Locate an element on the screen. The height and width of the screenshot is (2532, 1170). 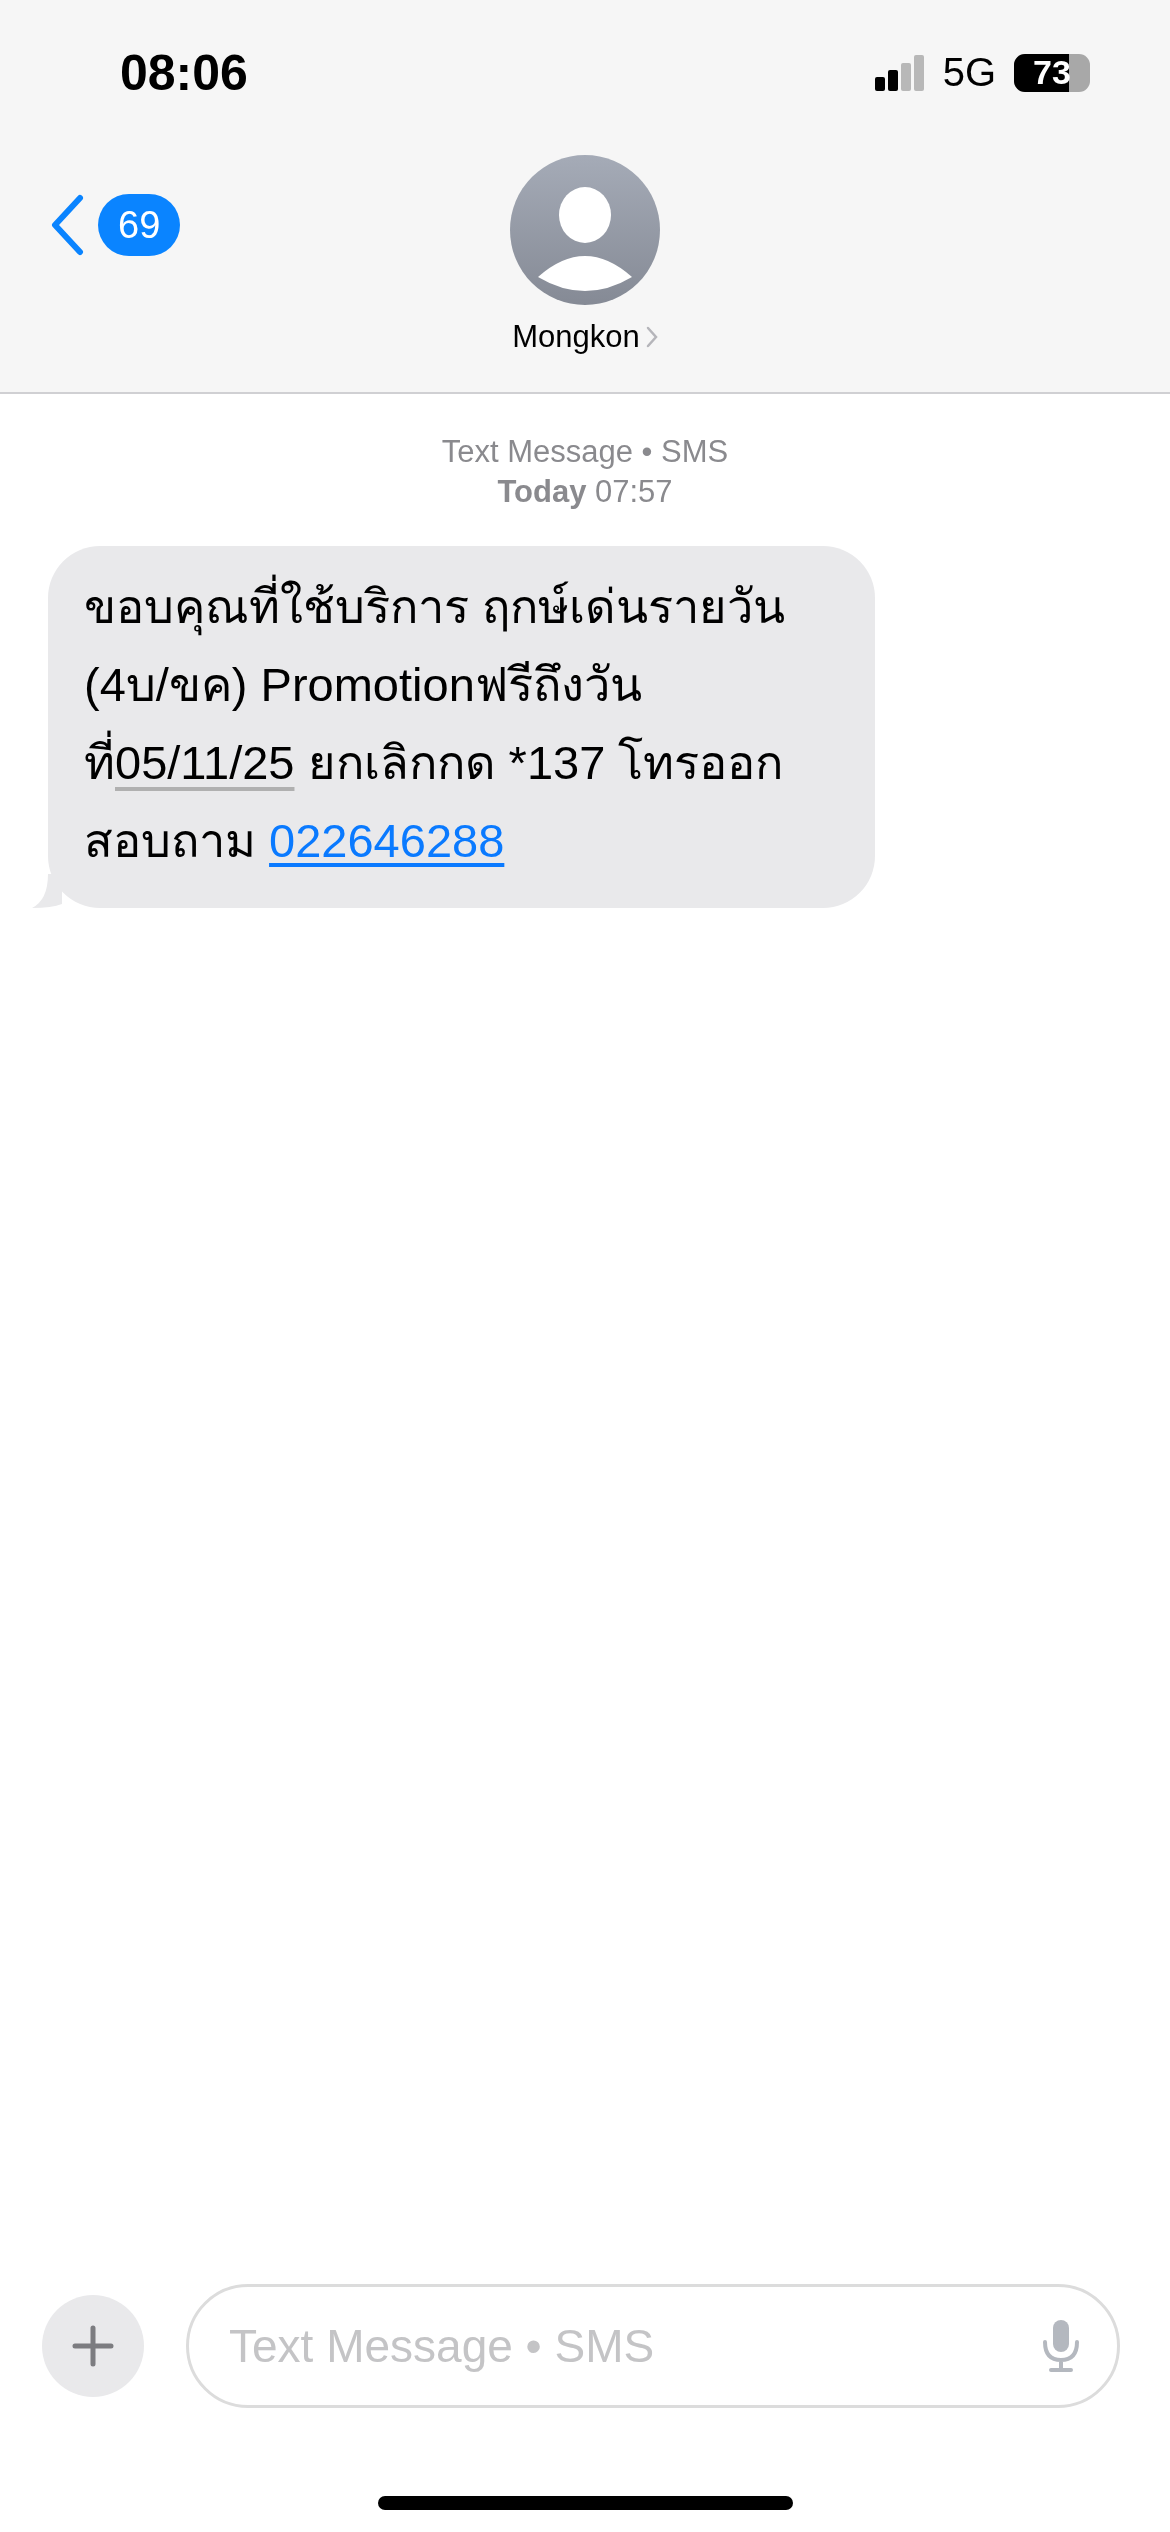
contact-button: Mongkon is located at coordinates (585, 255).